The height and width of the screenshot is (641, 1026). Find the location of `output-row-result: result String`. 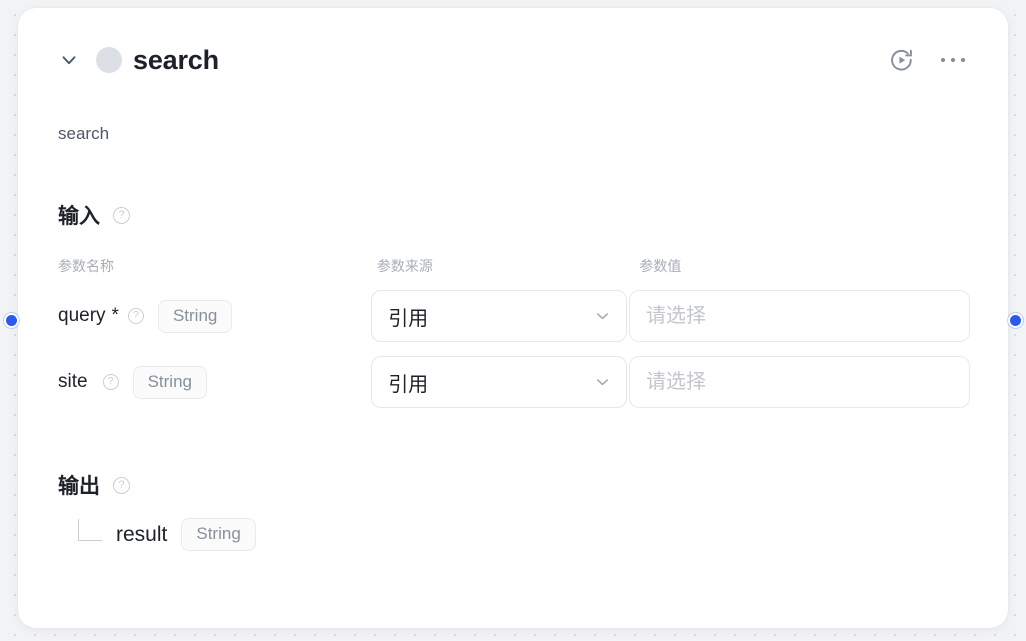

output-row-result: result String is located at coordinates (524, 534).